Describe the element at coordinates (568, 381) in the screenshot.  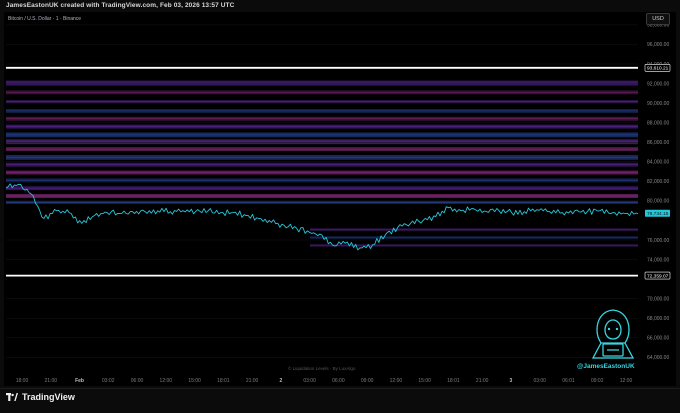
I see `x-tick-label: 06:01` at that location.